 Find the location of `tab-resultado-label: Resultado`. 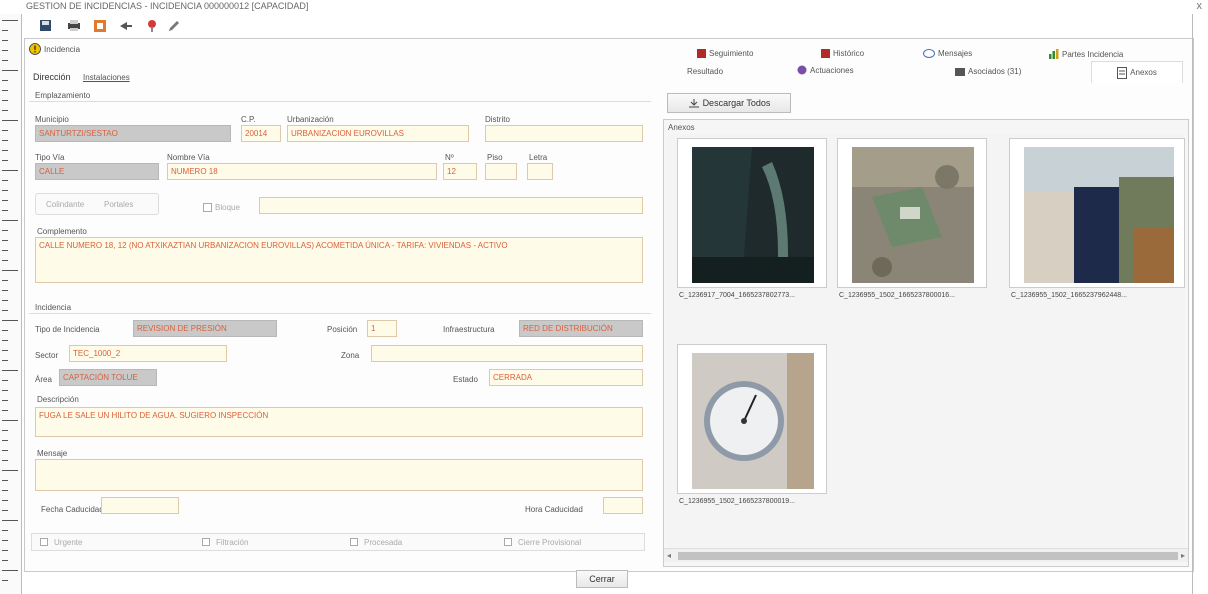

tab-resultado-label: Resultado is located at coordinates (705, 71).